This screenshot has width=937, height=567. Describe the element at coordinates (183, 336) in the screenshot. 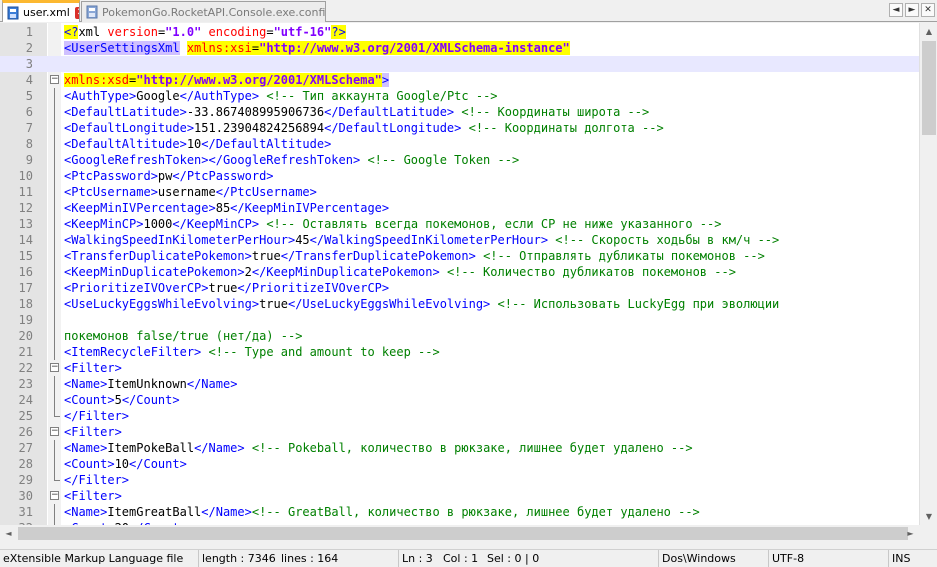

I see `code-text: покемонов false/true (нет/да) -->` at that location.